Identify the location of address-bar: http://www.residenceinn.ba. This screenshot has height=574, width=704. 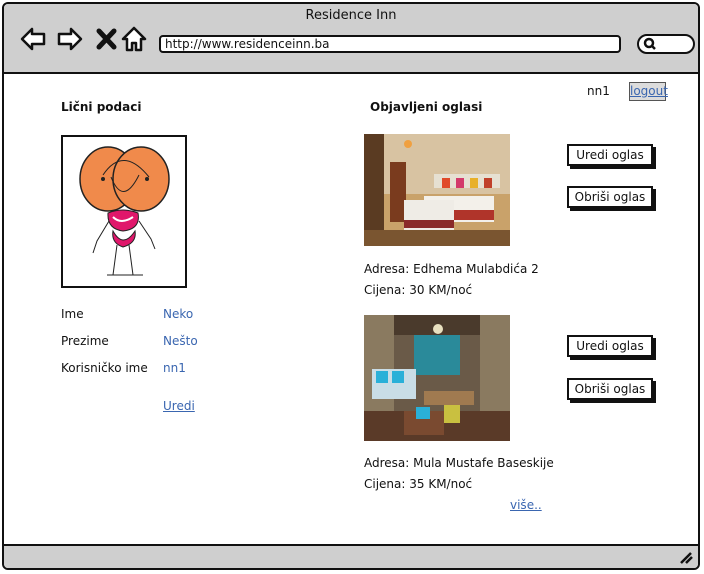
(390, 44).